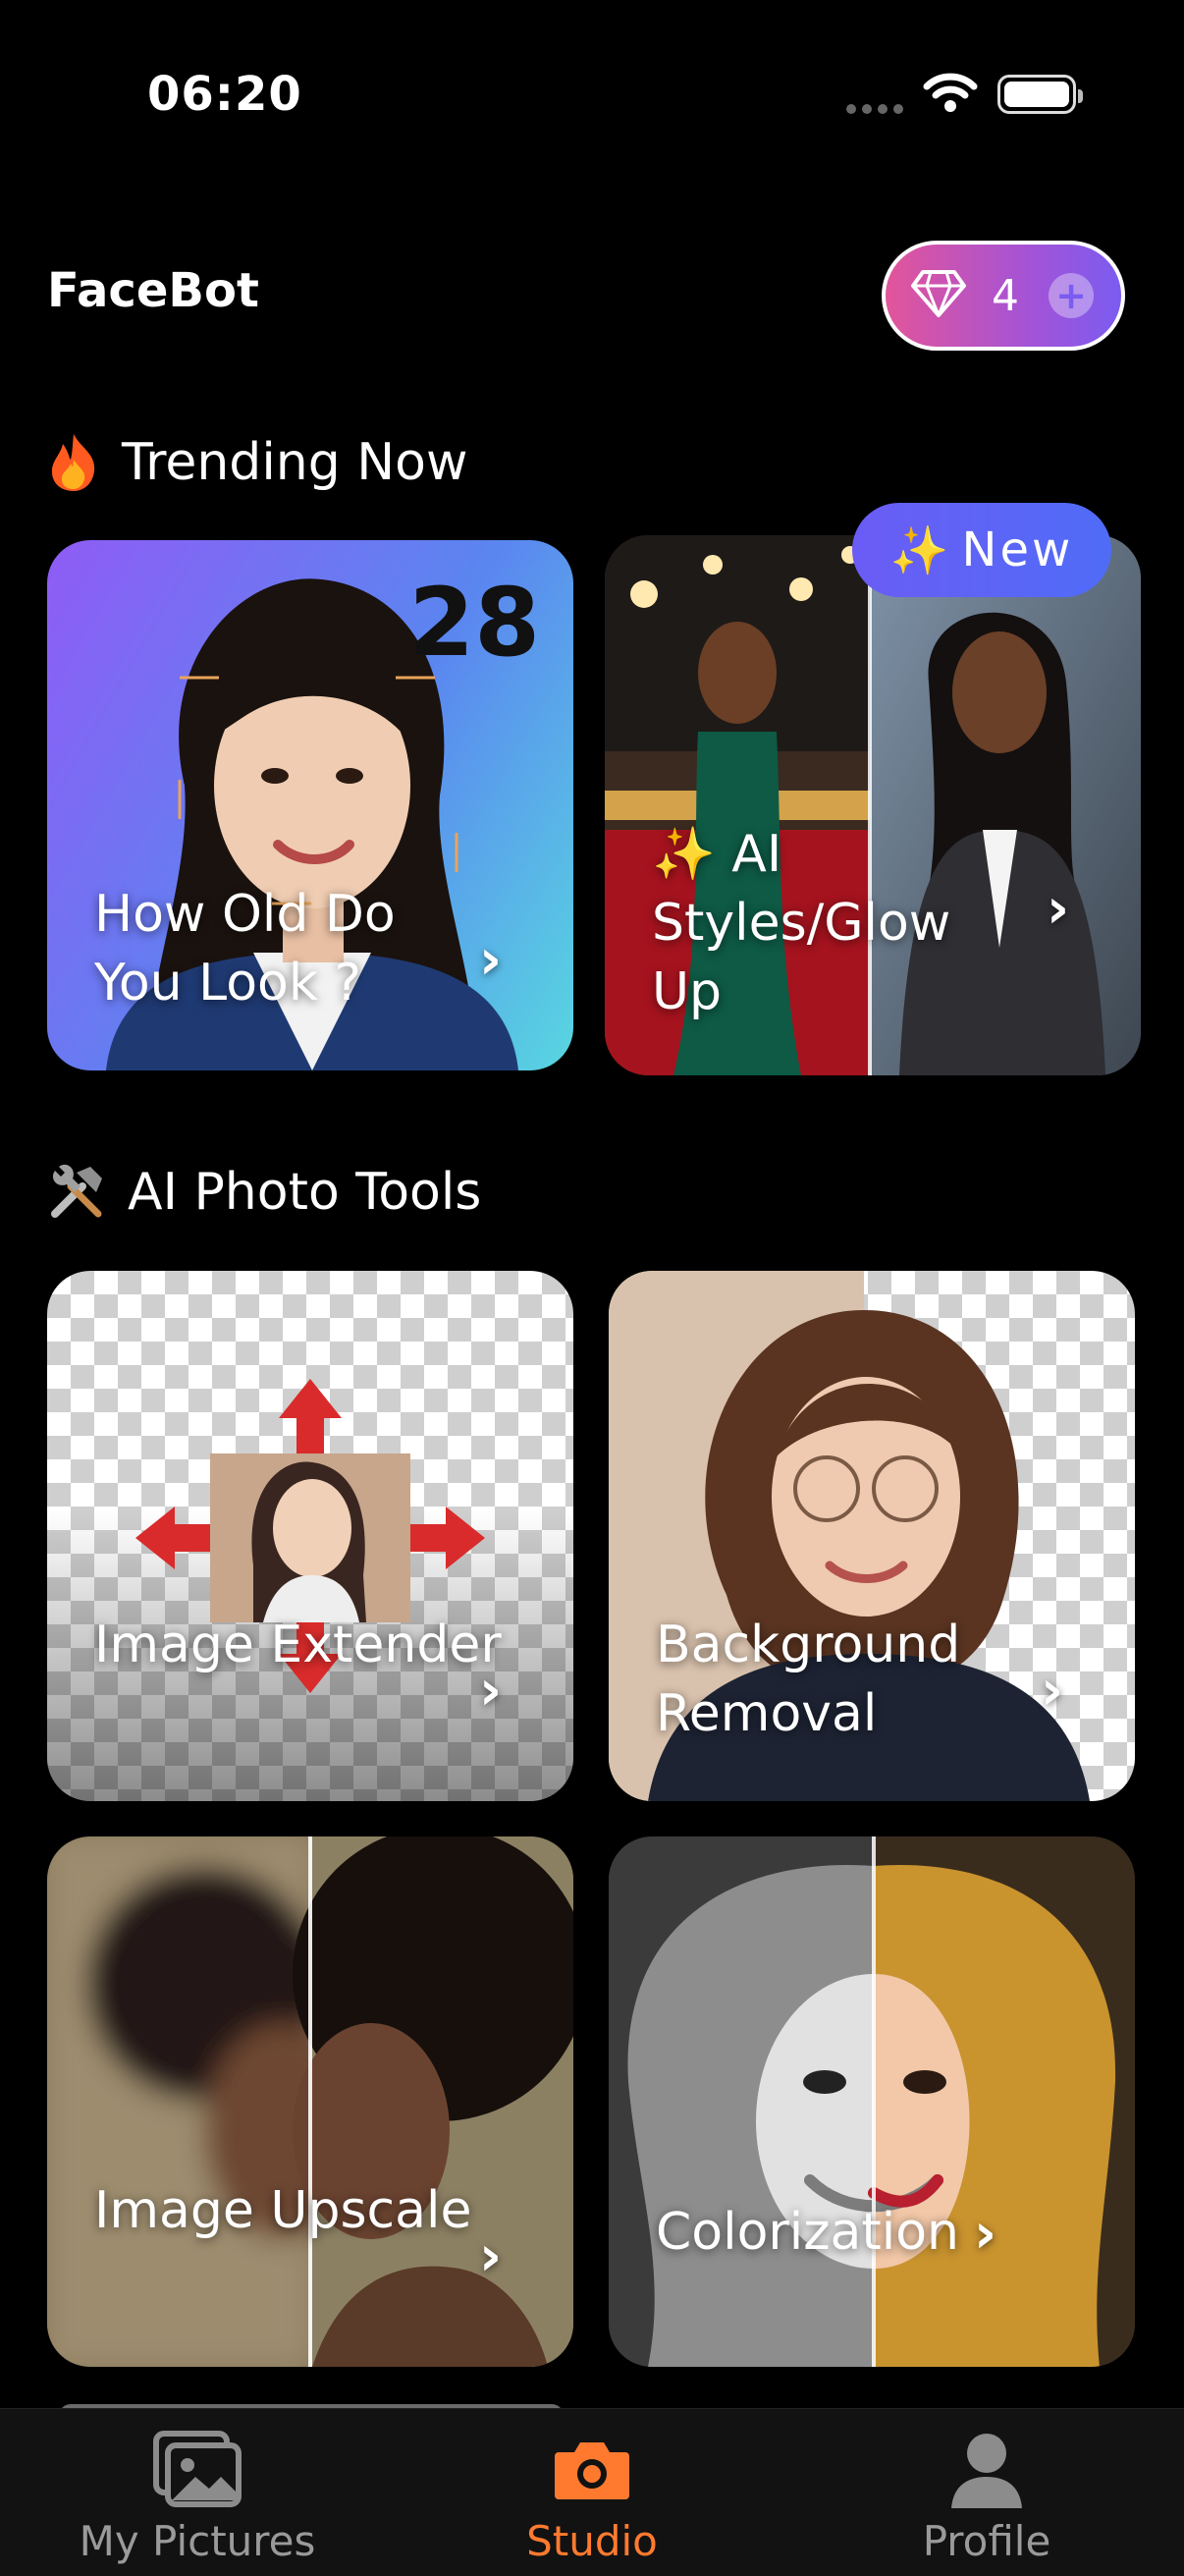 The height and width of the screenshot is (2576, 1184). I want to click on fire-icon, so click(73, 462).